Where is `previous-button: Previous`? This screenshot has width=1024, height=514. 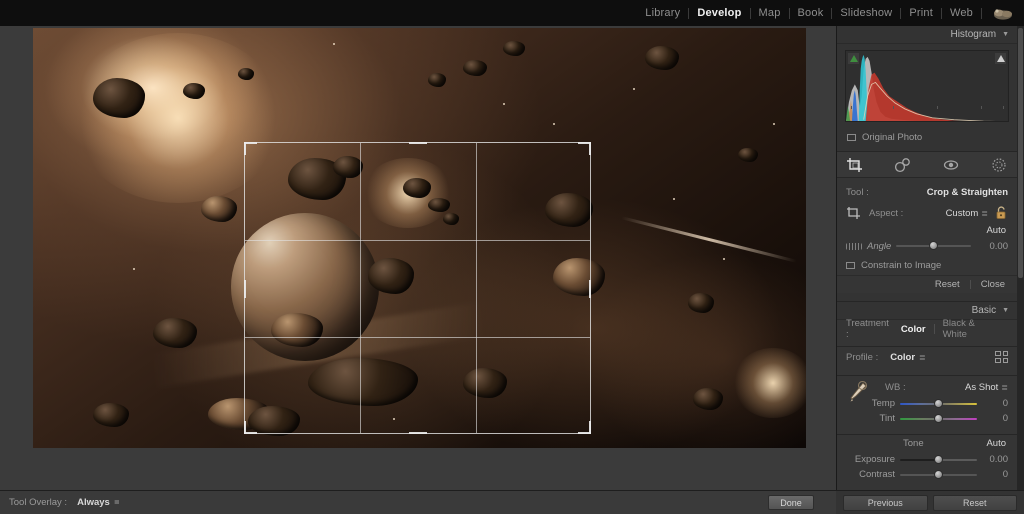 previous-button: Previous is located at coordinates (885, 502).